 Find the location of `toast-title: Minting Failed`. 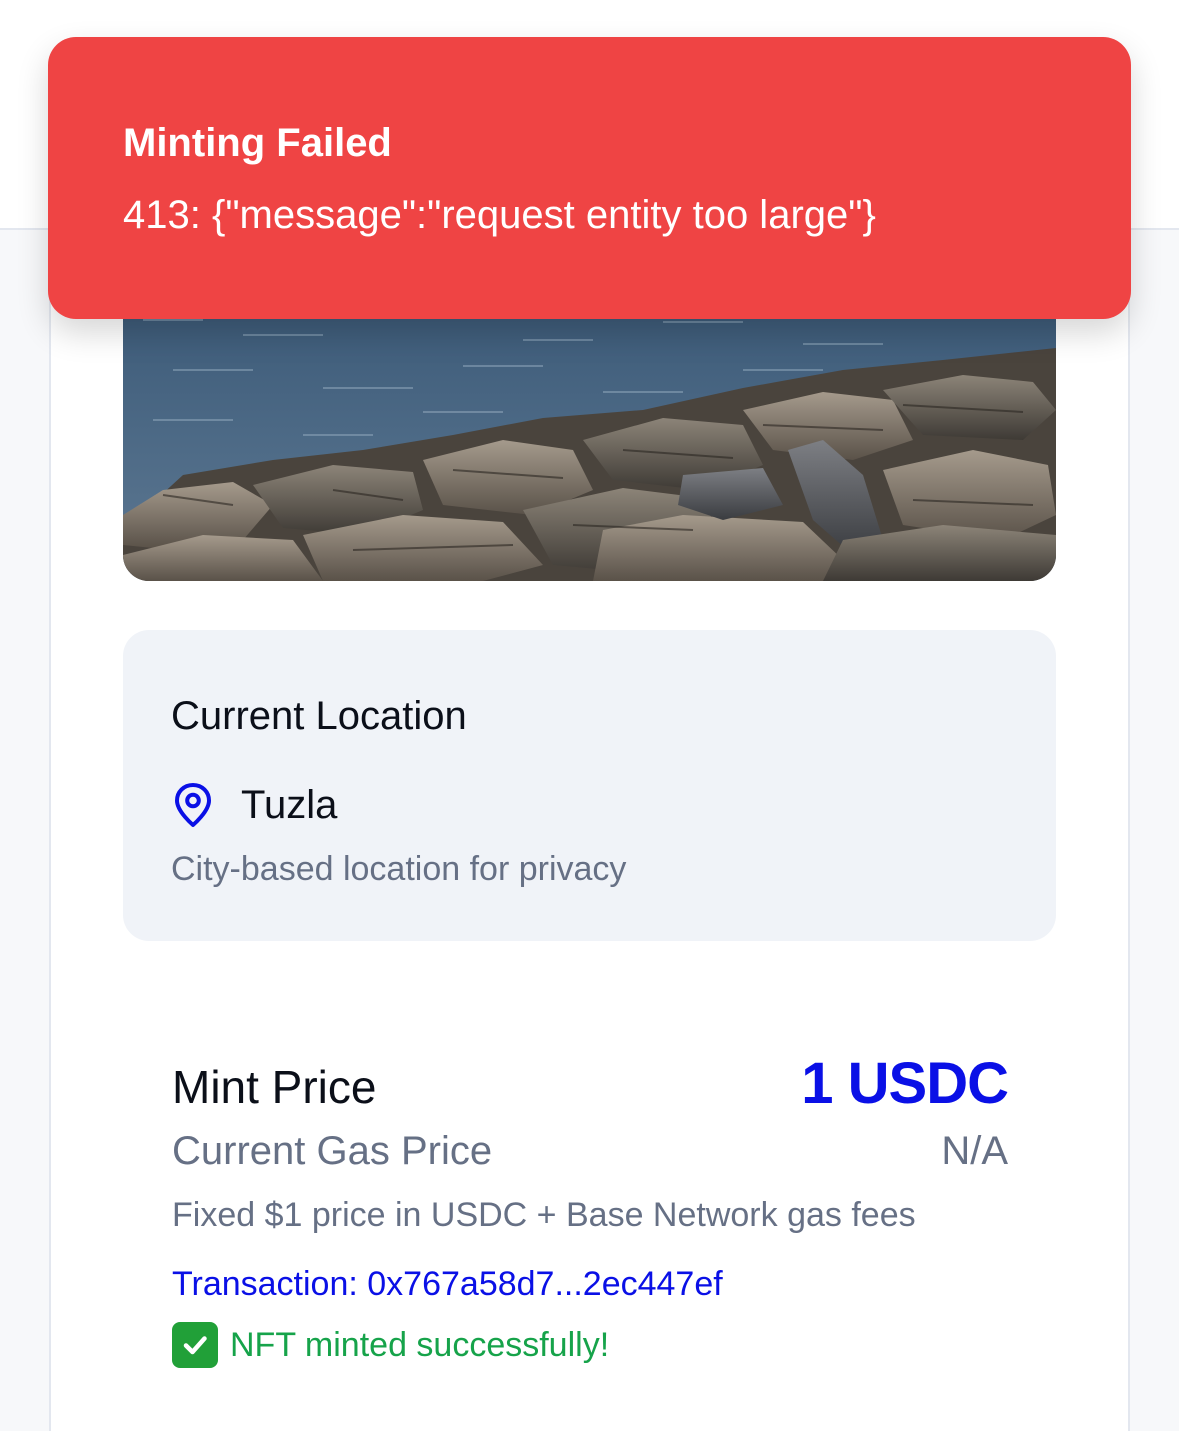

toast-title: Minting Failed is located at coordinates (257, 143).